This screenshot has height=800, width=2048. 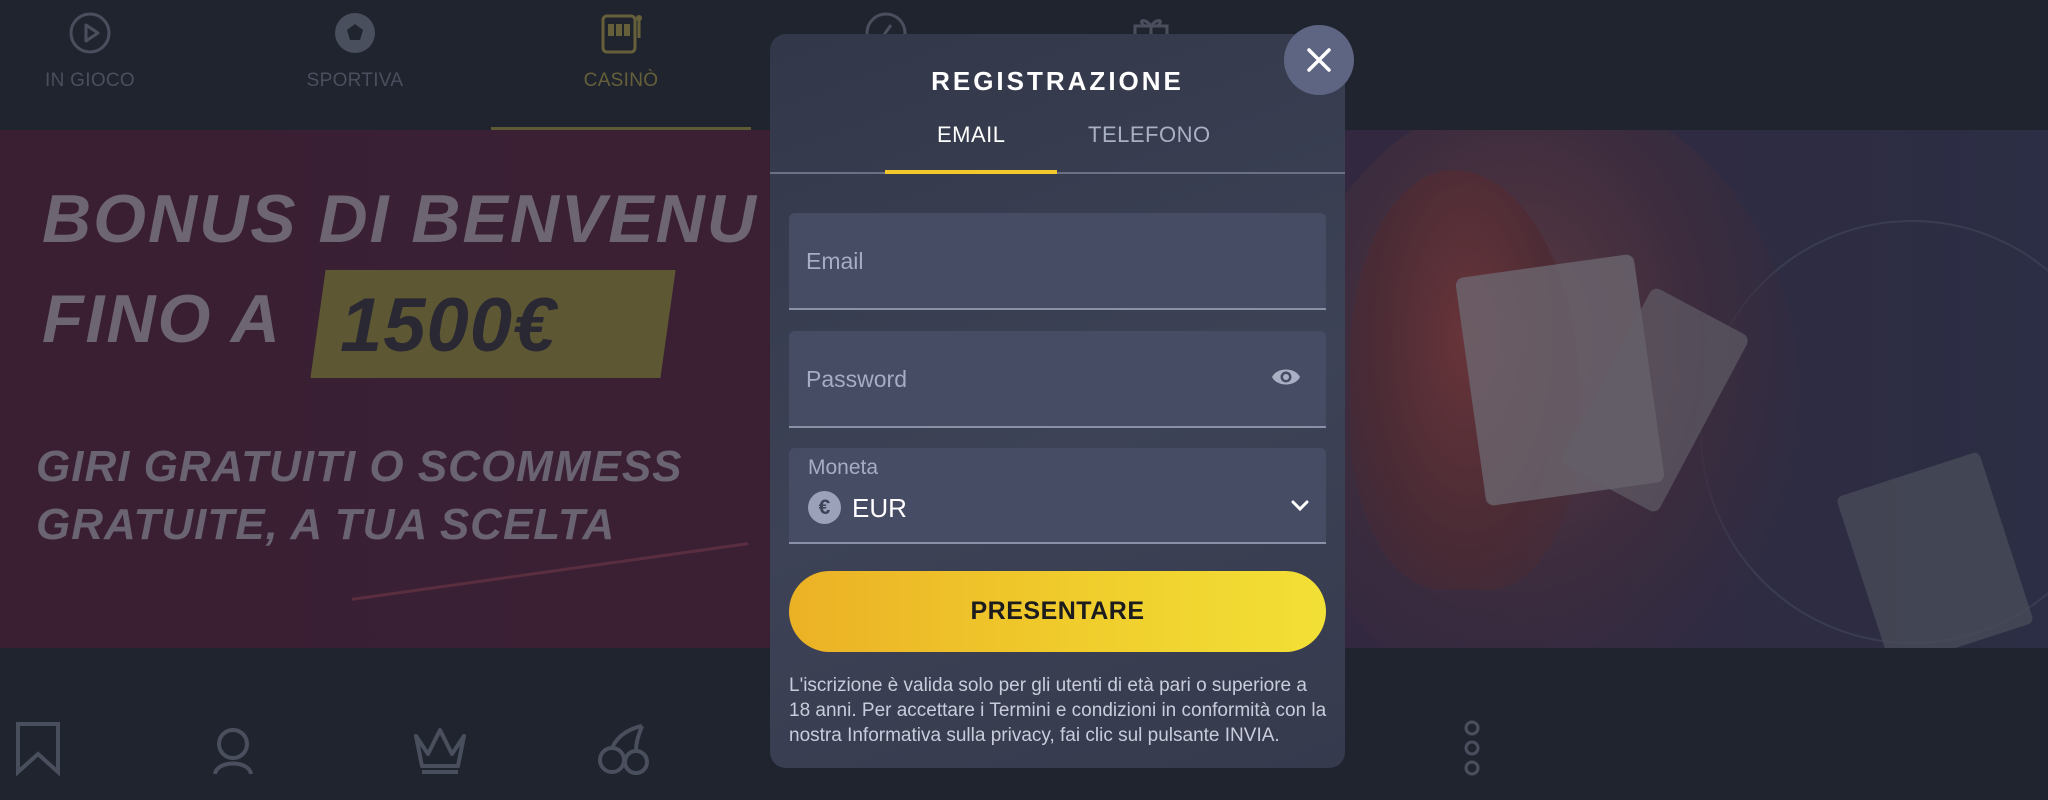 I want to click on support-agent-icon, so click(x=233, y=748).